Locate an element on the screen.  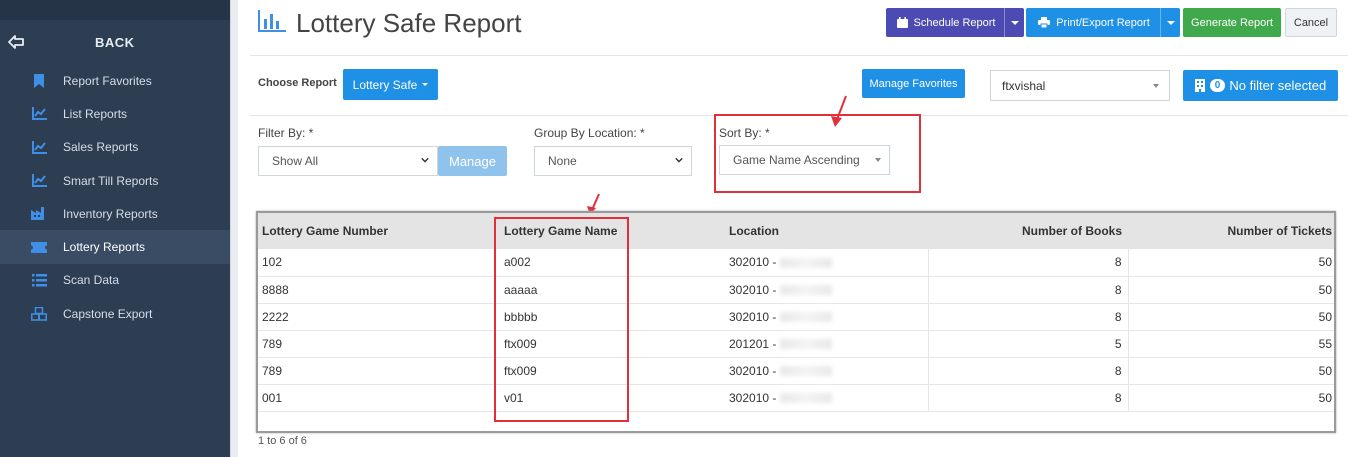
cell-game-number: 102 is located at coordinates (379, 263).